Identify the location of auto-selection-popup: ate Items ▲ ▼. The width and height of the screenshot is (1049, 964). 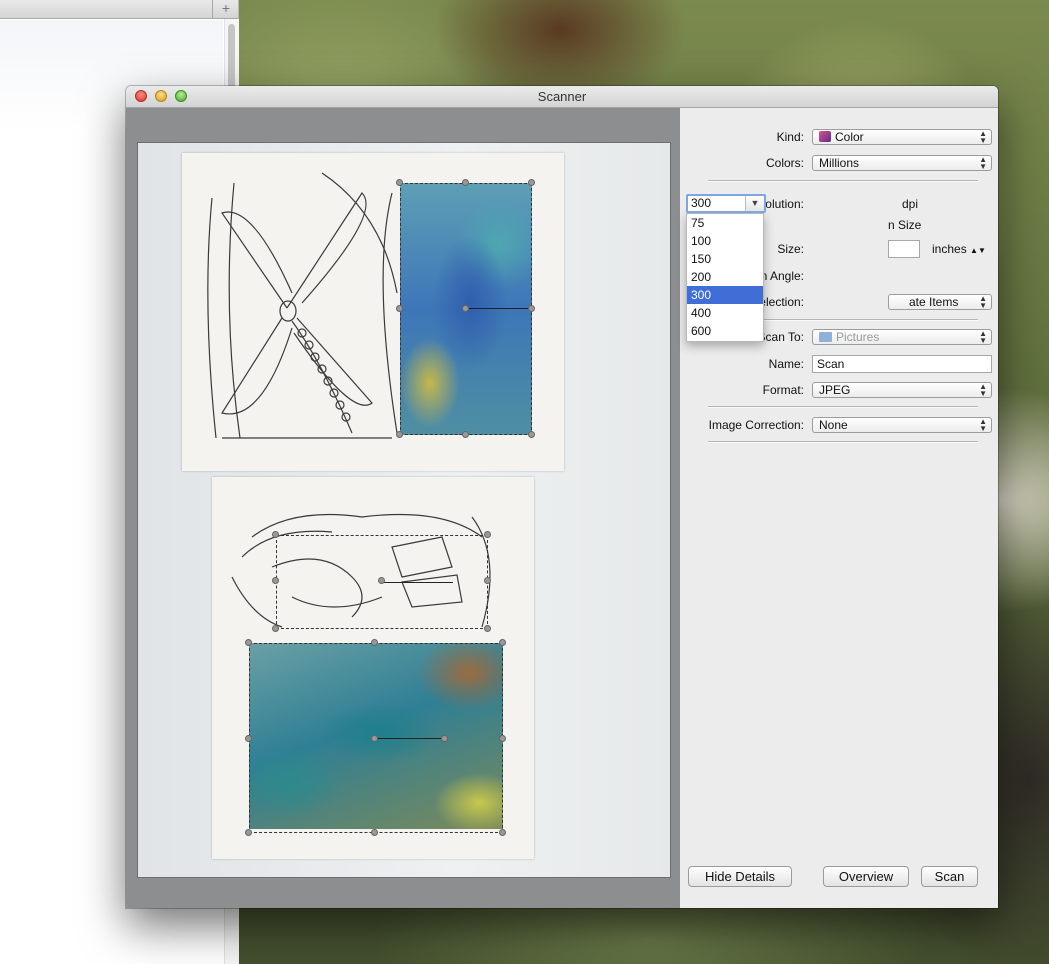
(940, 302).